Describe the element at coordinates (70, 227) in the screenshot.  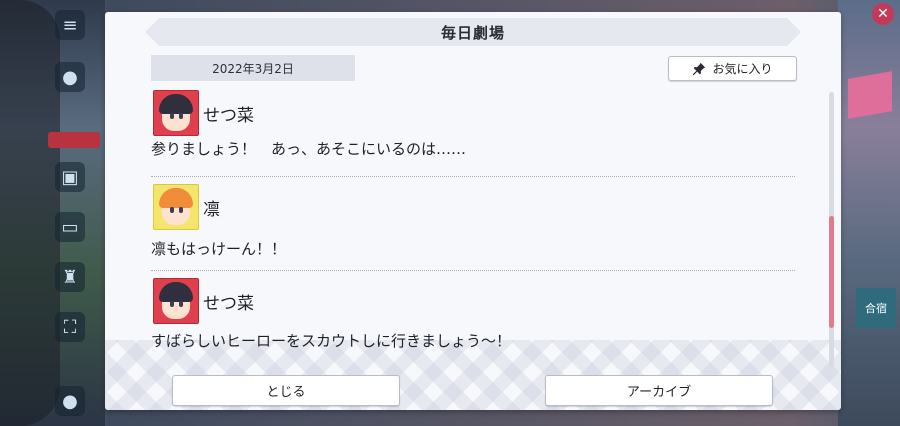
I see `message-icon: ▭` at that location.